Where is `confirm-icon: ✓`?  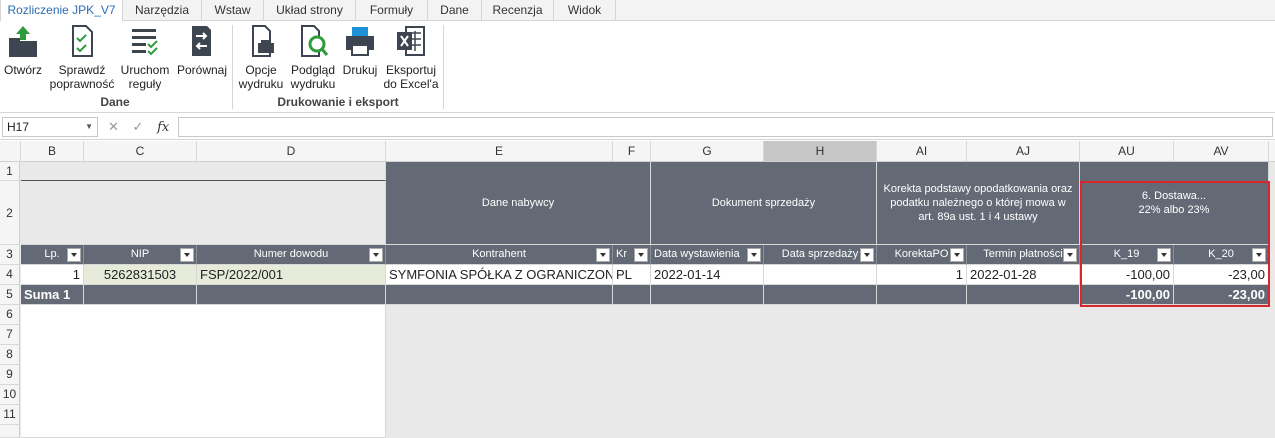
confirm-icon: ✓ is located at coordinates (138, 126).